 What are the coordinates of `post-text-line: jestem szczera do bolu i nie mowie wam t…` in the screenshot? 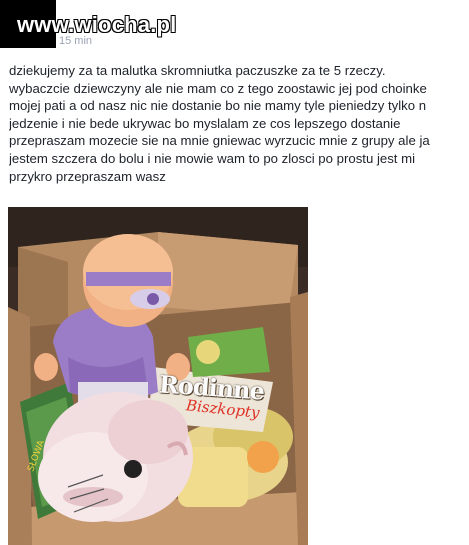 It's located at (212, 158).